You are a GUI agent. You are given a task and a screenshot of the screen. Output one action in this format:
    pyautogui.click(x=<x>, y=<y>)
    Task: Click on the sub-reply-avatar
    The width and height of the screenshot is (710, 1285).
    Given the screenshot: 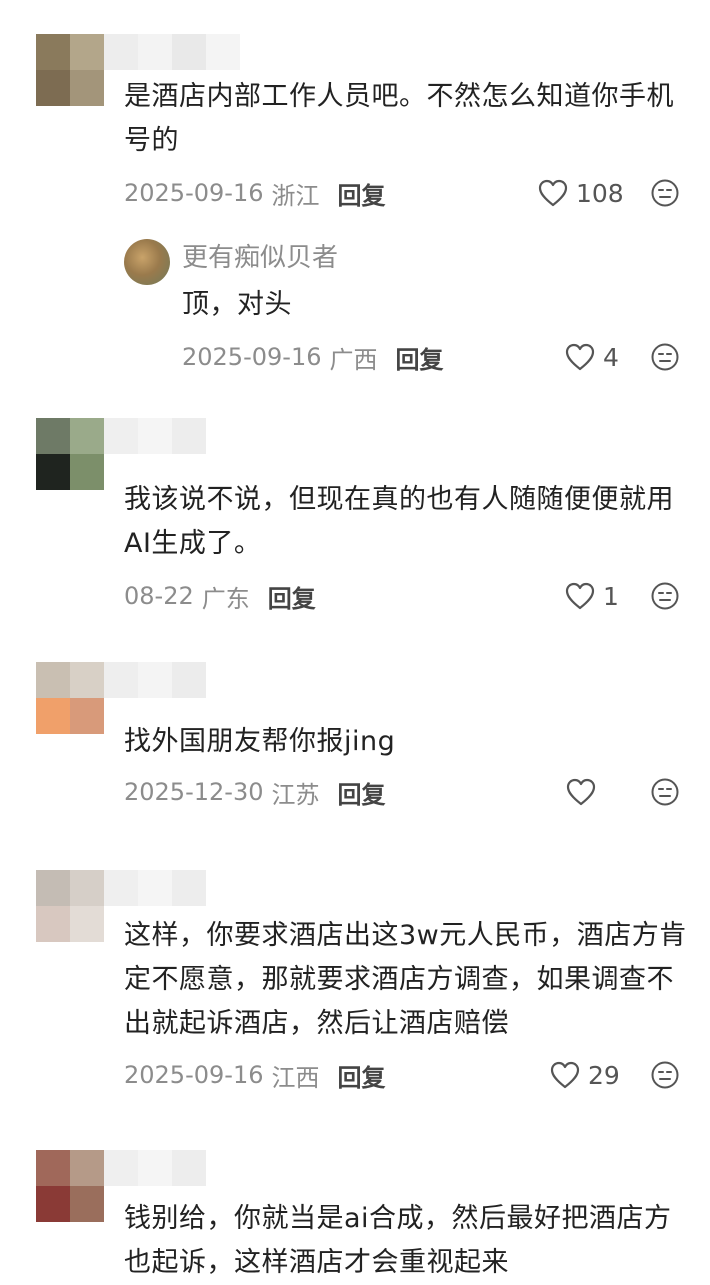 What is the action you would take?
    pyautogui.click(x=147, y=262)
    